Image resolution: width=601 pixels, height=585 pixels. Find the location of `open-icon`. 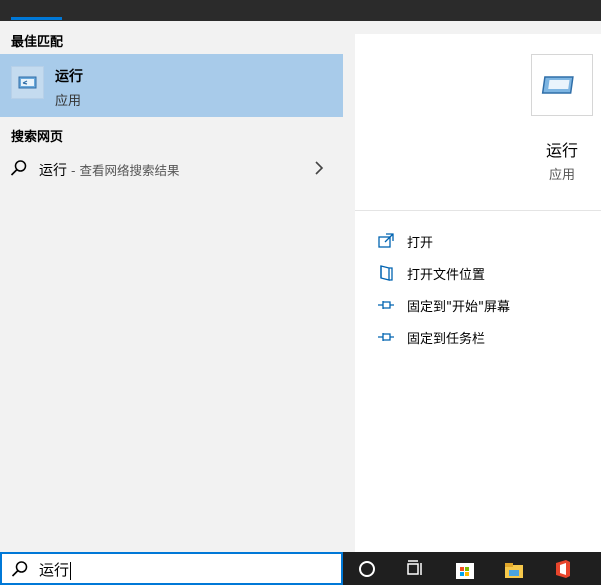

open-icon is located at coordinates (386, 240).